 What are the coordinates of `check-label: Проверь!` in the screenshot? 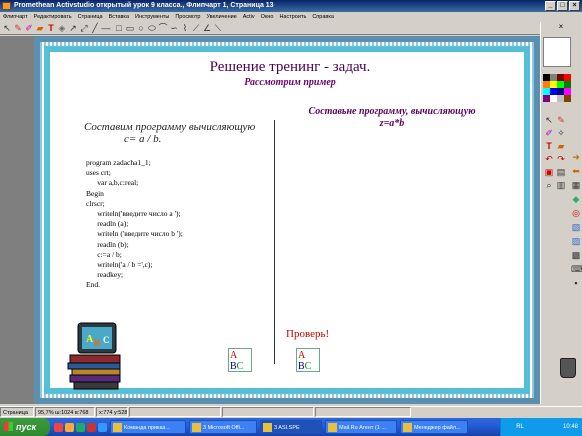 It's located at (307, 334).